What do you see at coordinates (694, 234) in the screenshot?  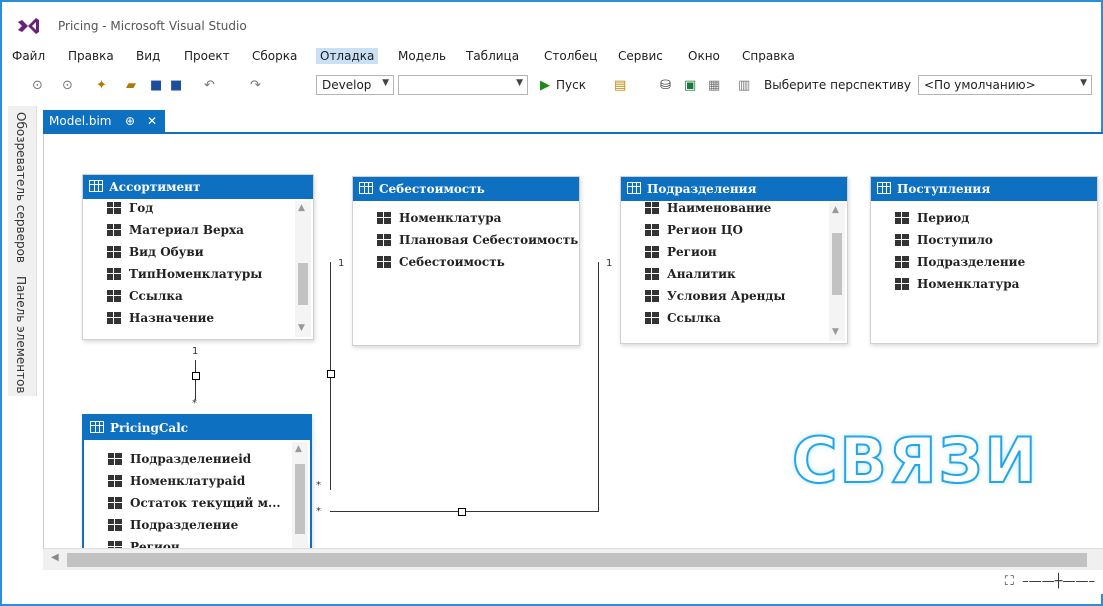 I see `column-item: Регион ЦО` at bounding box center [694, 234].